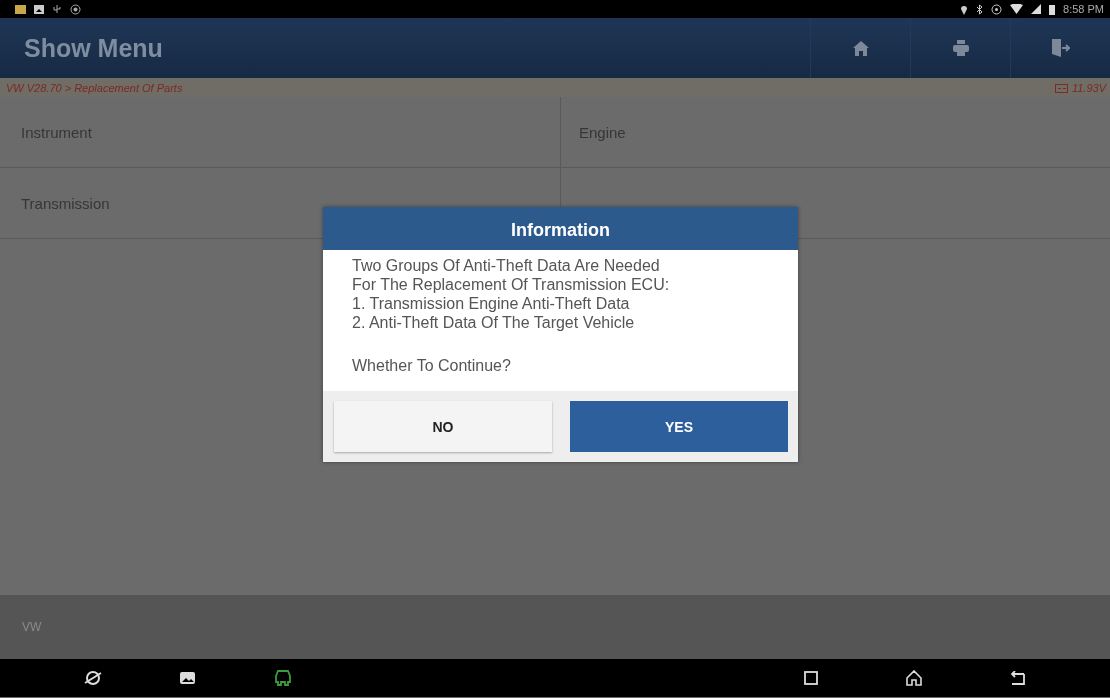  I want to click on recents-icon, so click(811, 678).